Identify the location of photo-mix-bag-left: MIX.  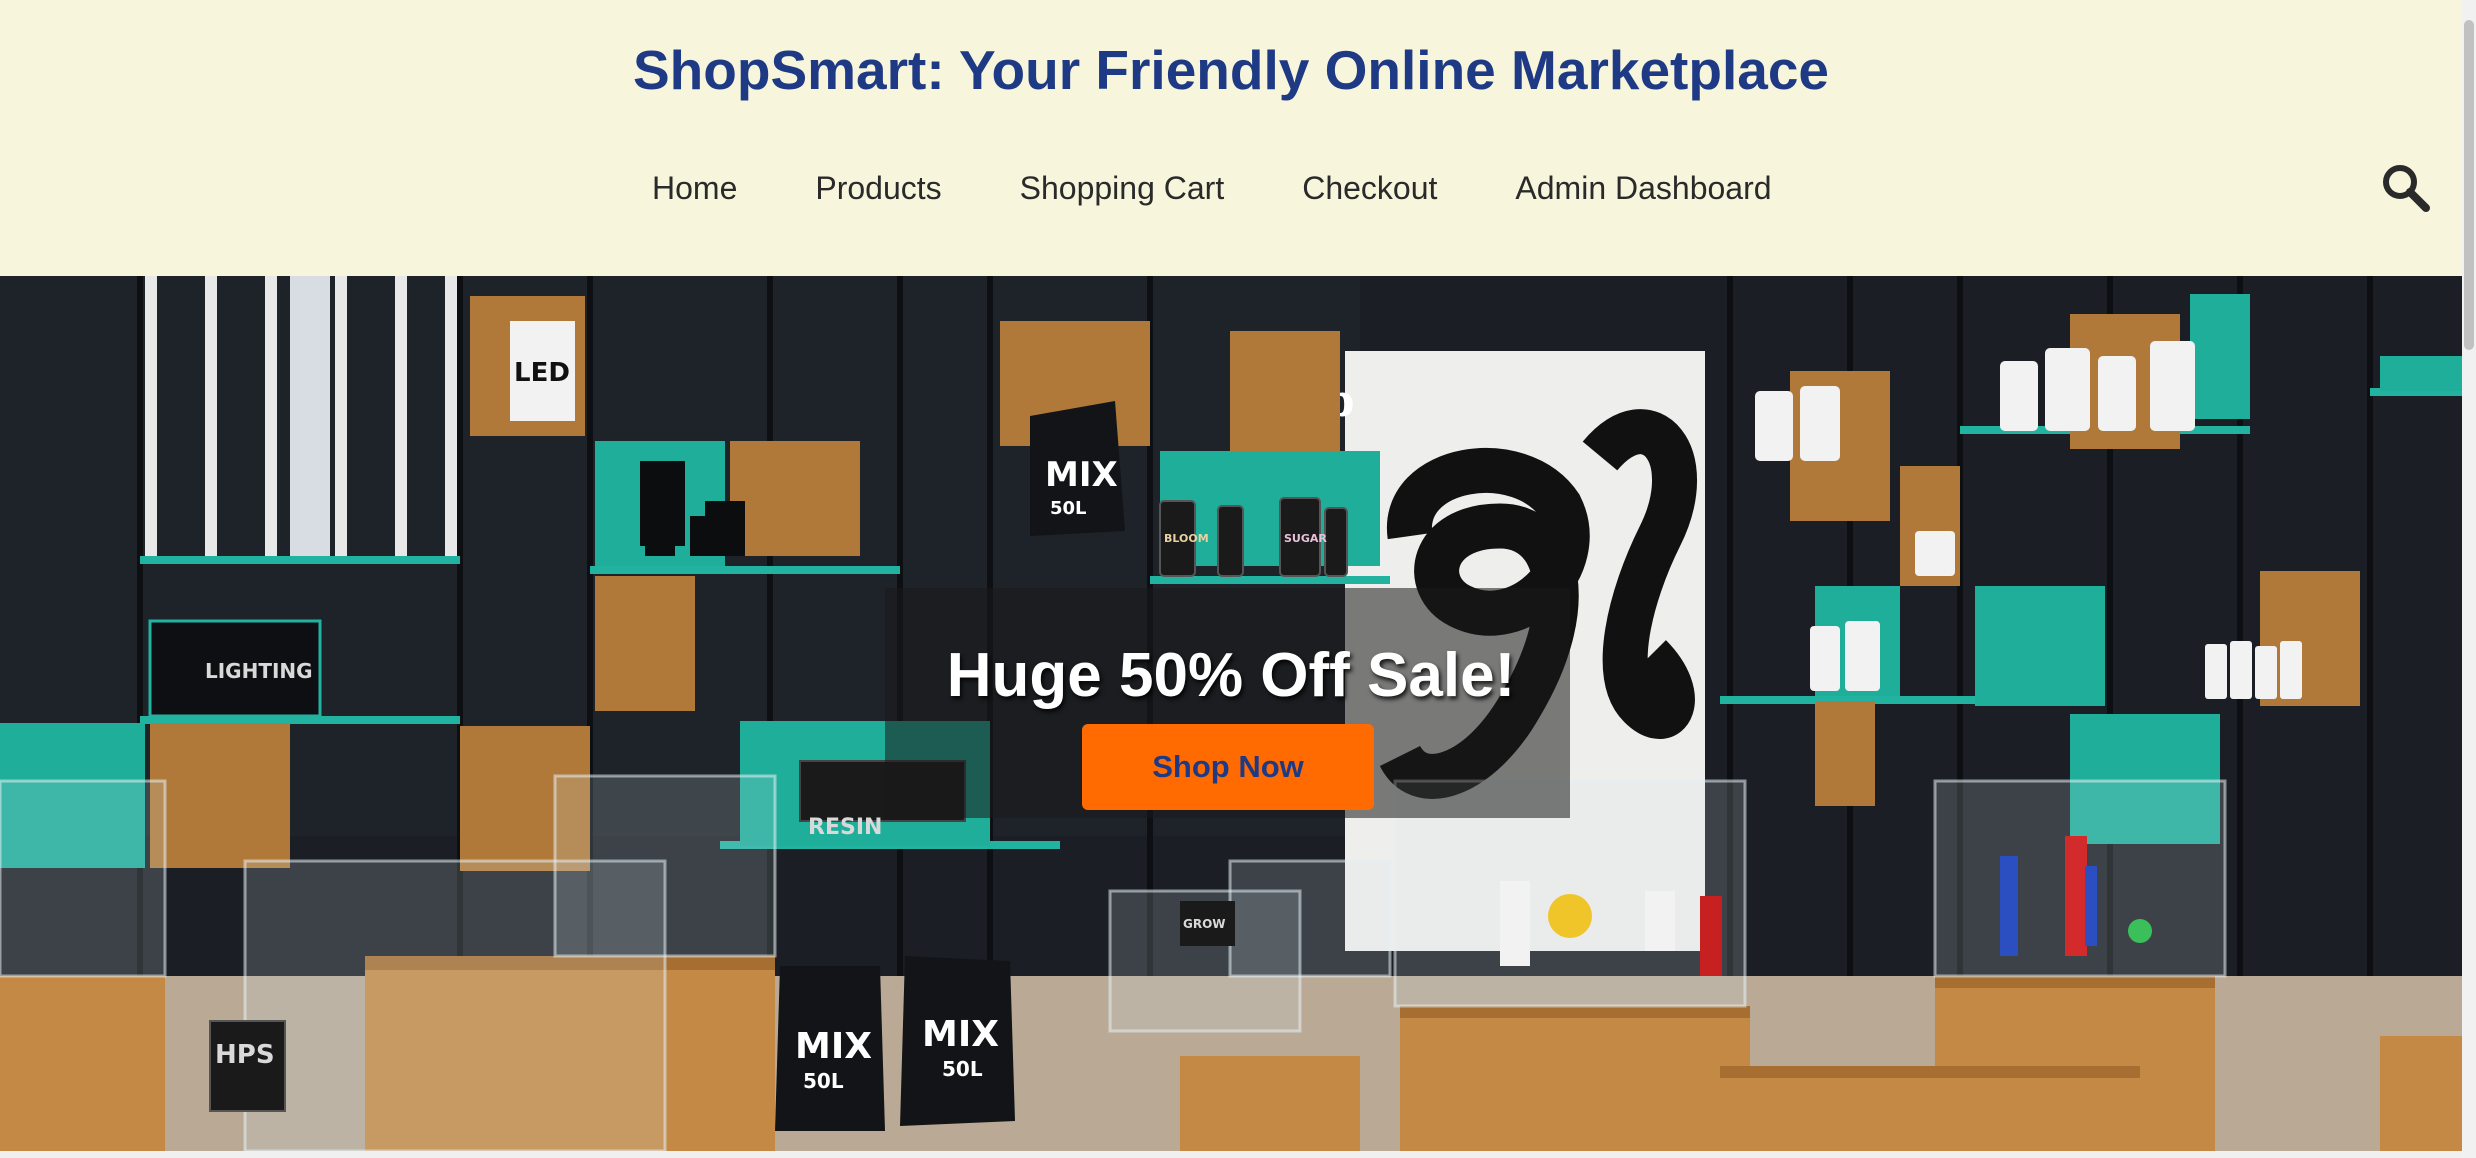
(833, 1046).